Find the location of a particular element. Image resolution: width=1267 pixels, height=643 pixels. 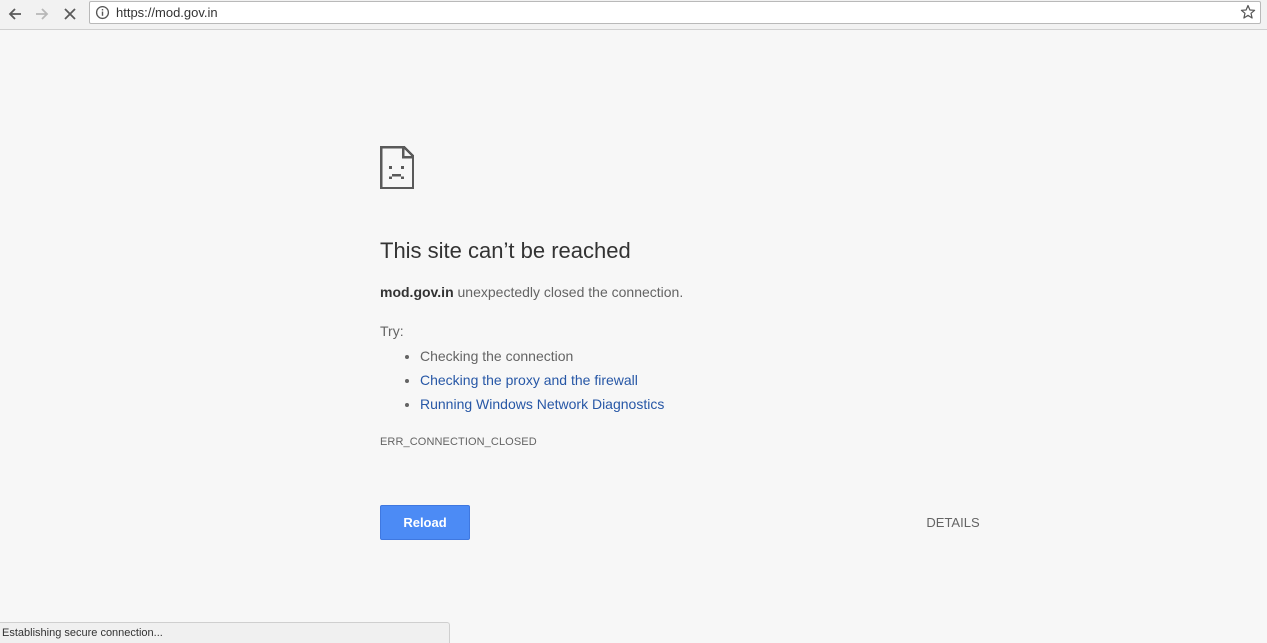

url-text: https://mod.gov.in is located at coordinates (167, 13).